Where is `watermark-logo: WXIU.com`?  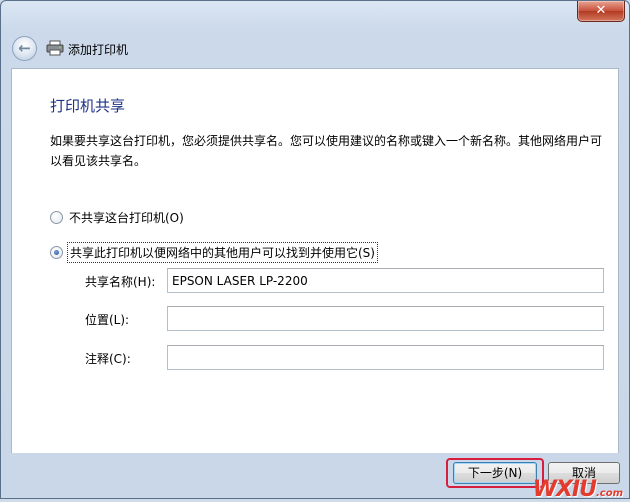 watermark-logo: WXIU.com is located at coordinates (578, 489).